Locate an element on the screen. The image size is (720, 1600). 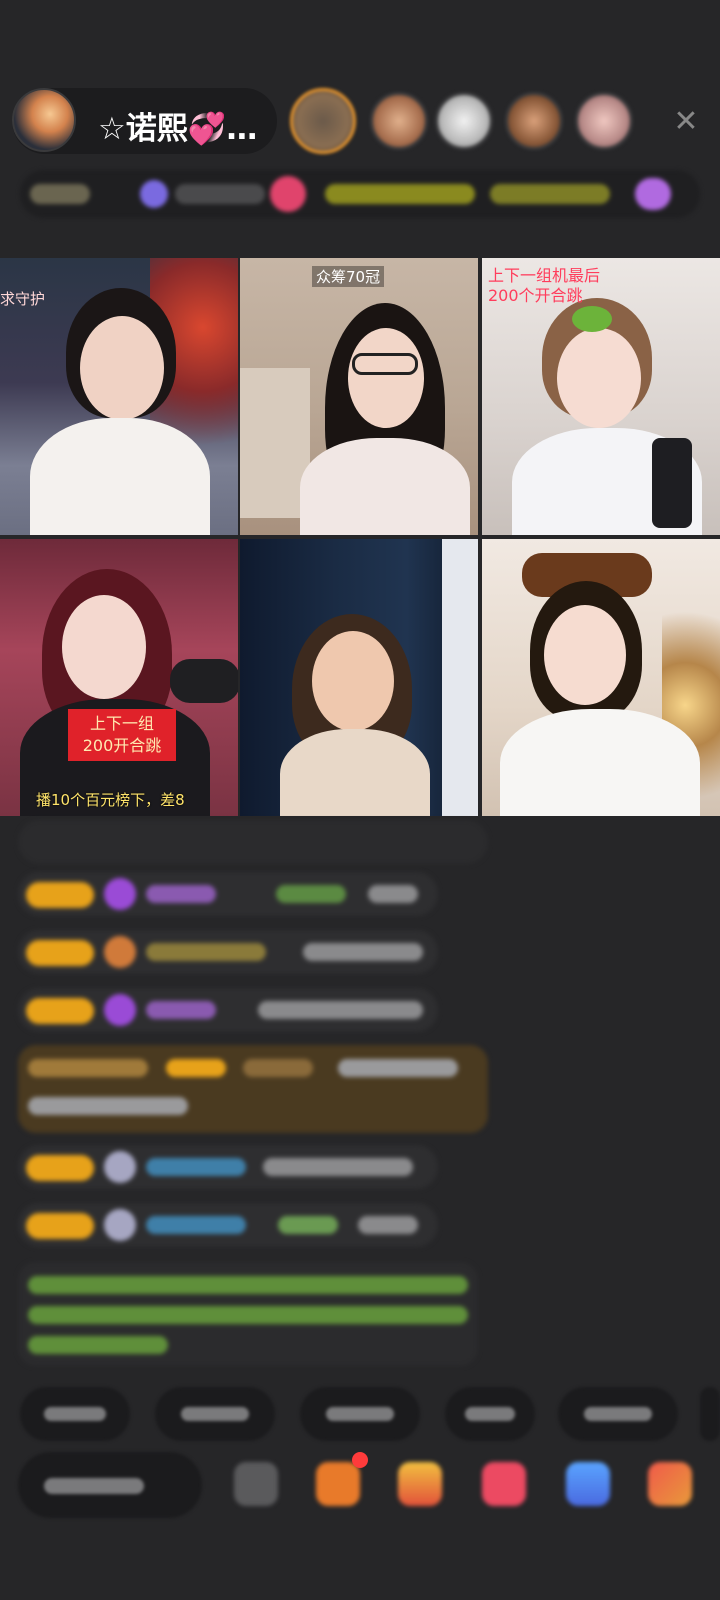
more-apps-icon is located at coordinates (256, 1484).